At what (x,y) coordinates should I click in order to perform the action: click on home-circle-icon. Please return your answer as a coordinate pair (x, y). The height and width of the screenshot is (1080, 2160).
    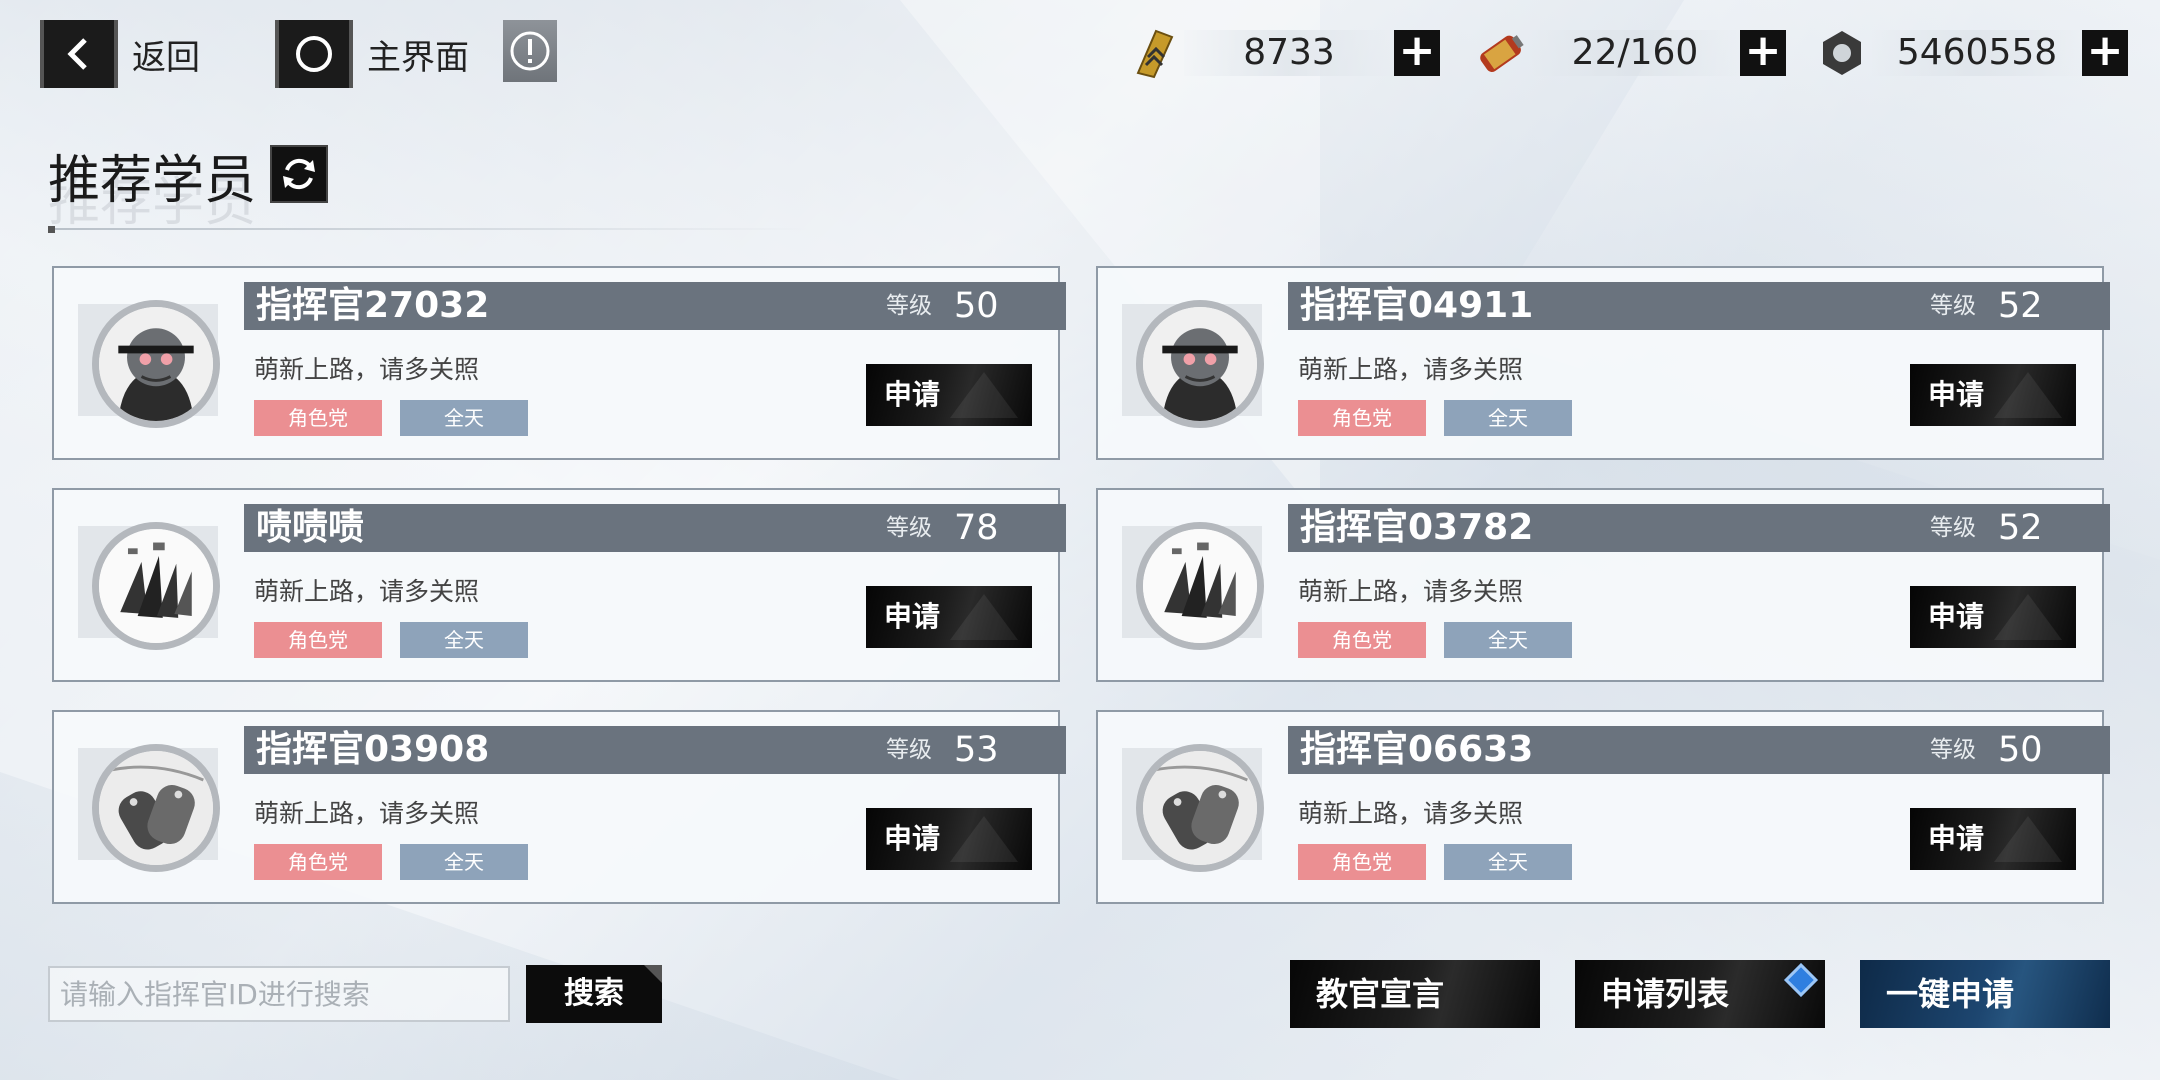
    Looking at the image, I should click on (314, 54).